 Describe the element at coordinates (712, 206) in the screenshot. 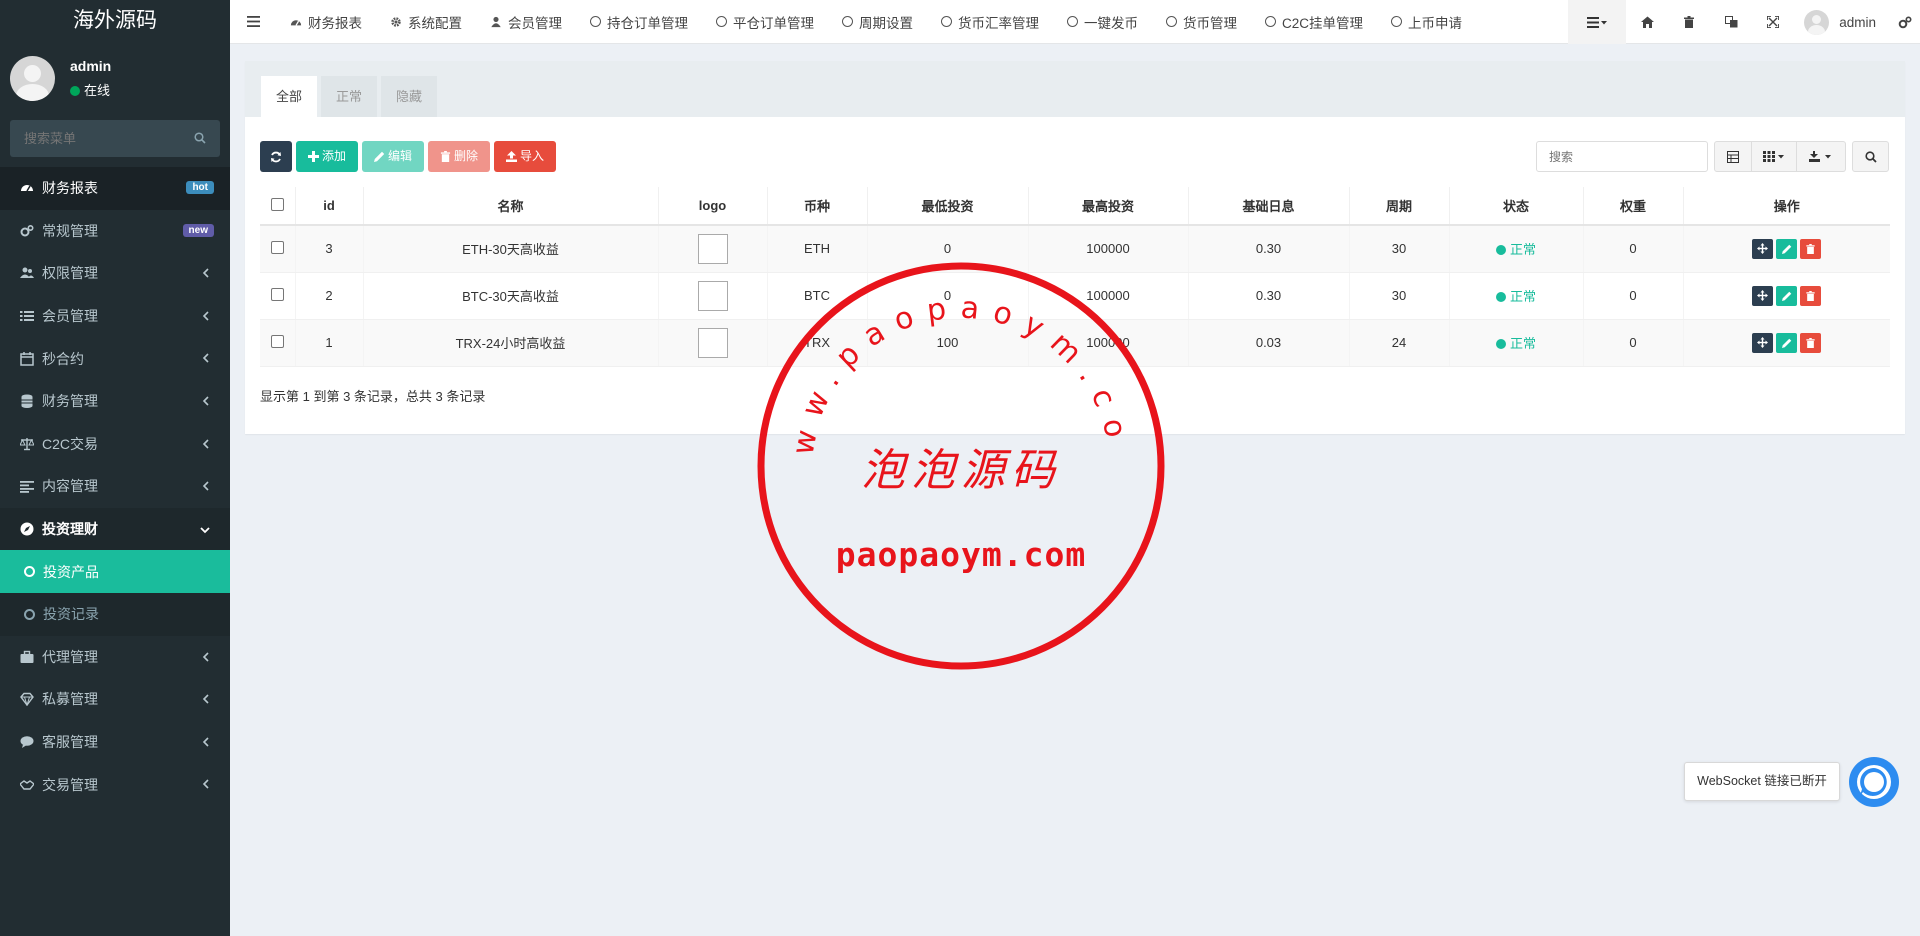

I see `col-header-logo: logo` at that location.